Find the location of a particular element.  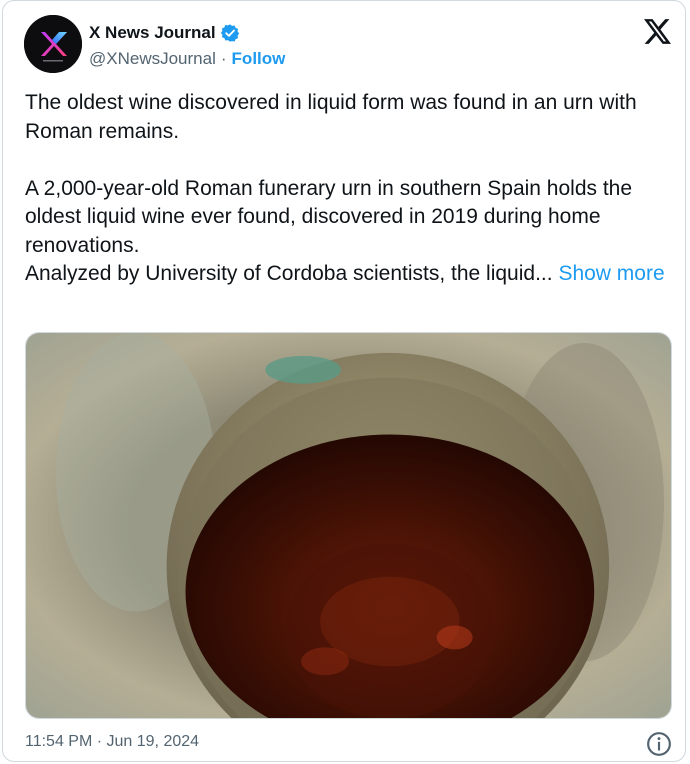

author-display-name: X News Journal is located at coordinates (152, 33).